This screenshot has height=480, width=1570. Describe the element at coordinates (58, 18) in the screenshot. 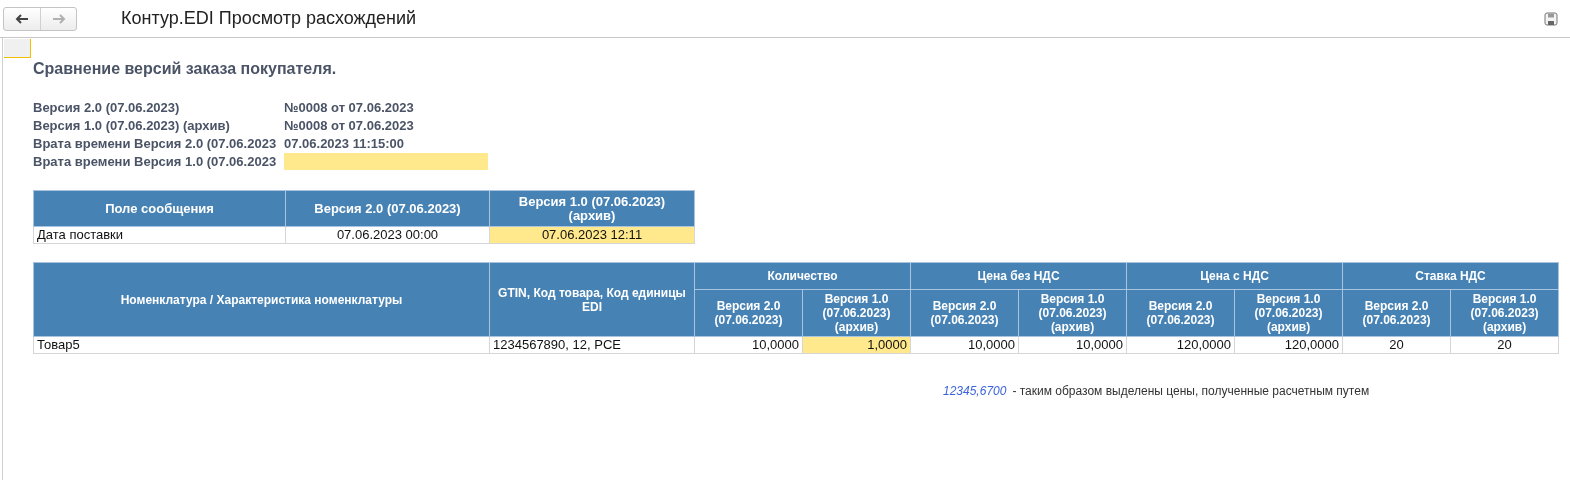

I see `arrow-right-icon` at that location.